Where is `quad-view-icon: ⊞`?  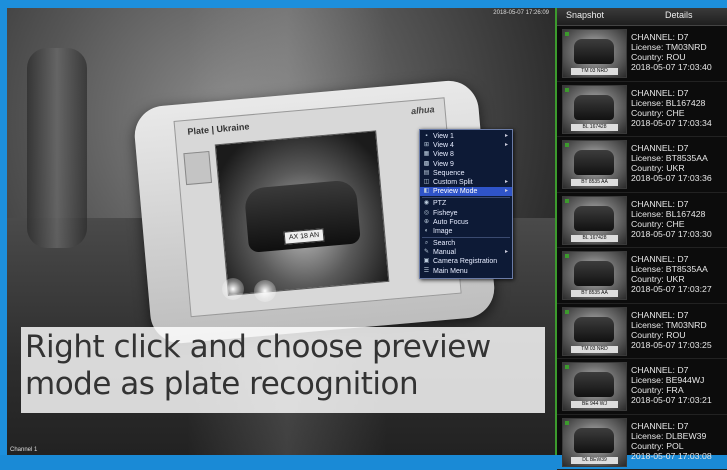 quad-view-icon: ⊞ is located at coordinates (426, 145).